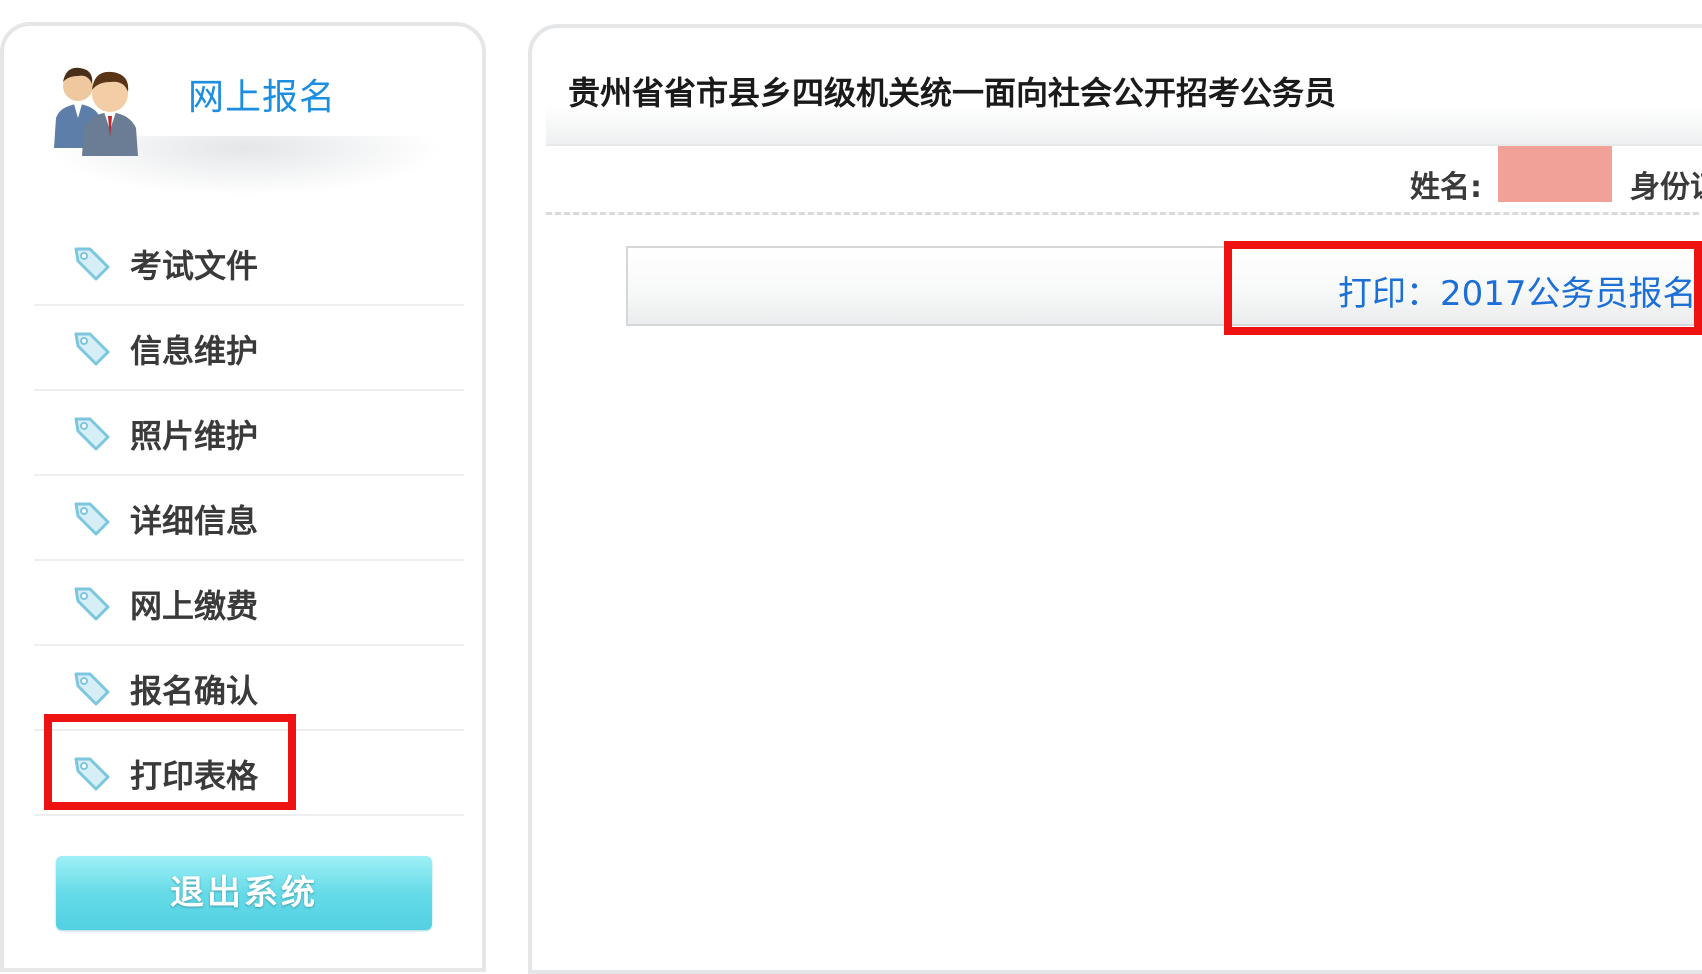  What do you see at coordinates (1555, 174) in the screenshot?
I see `name-value-redacted` at bounding box center [1555, 174].